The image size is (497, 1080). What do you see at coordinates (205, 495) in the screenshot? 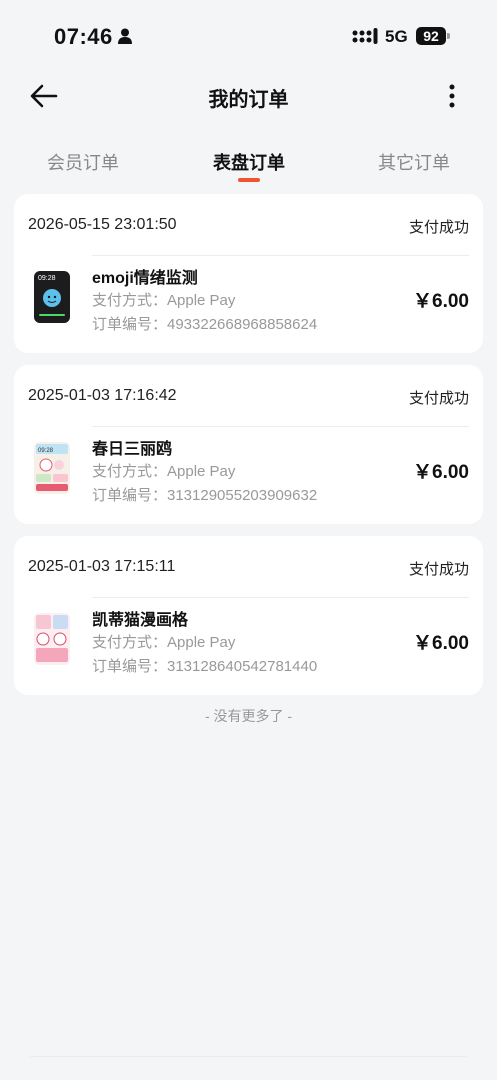
I see `order-number: 订单编号：313129055203909632` at bounding box center [205, 495].